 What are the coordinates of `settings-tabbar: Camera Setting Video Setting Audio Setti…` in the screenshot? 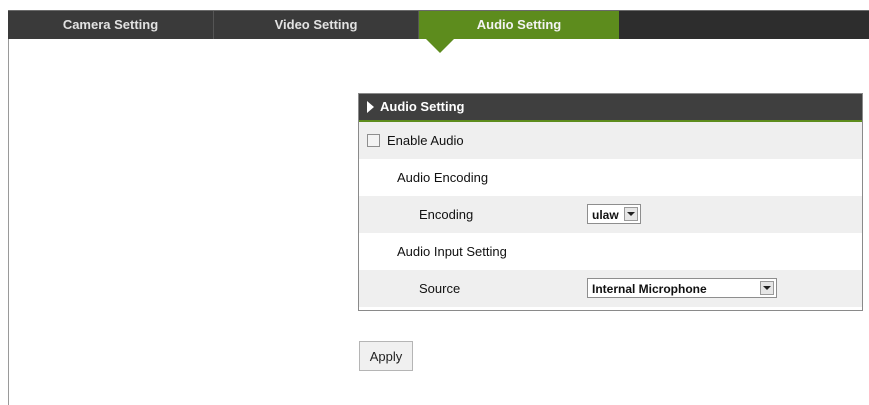 It's located at (438, 24).